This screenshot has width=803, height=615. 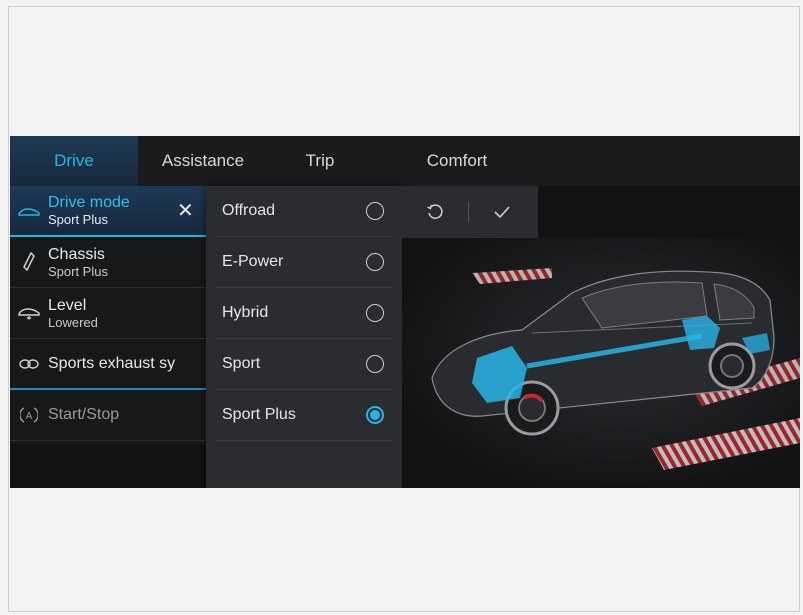 I want to click on drive-mode-options: Offroad E-Power Hybrid Sport Sport Plus, so click(x=304, y=337).